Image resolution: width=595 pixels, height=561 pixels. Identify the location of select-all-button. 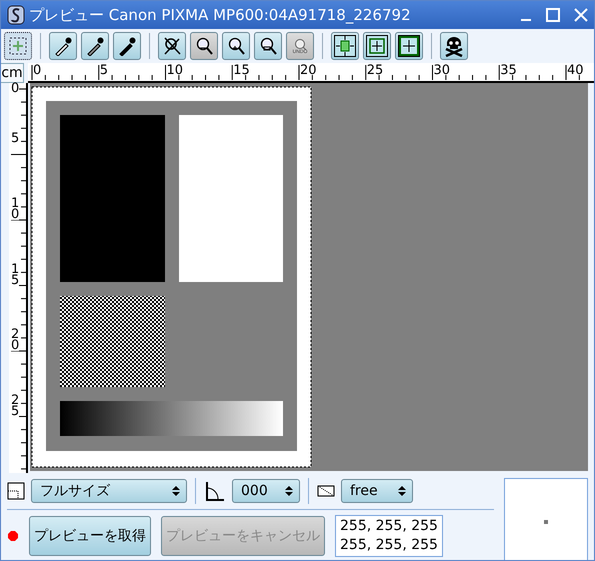
(409, 46).